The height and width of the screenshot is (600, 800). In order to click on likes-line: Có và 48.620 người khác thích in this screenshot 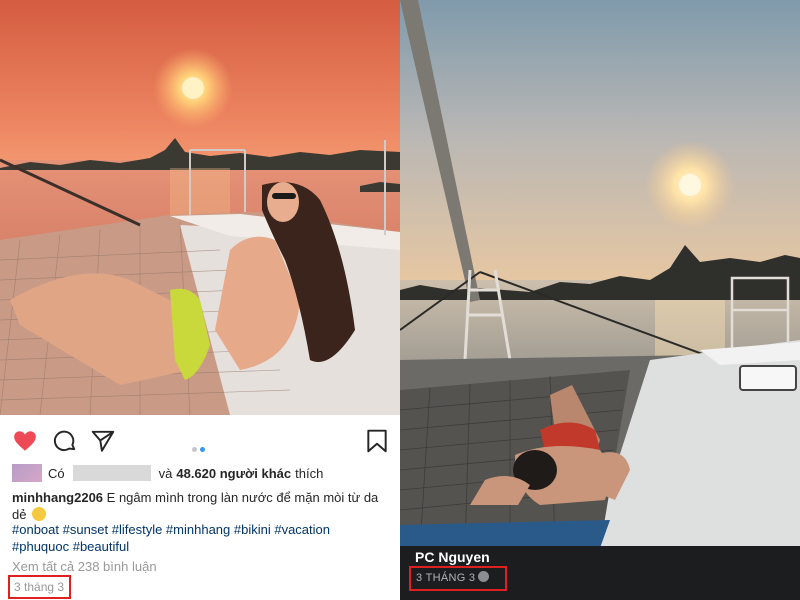, I will do `click(167, 473)`.